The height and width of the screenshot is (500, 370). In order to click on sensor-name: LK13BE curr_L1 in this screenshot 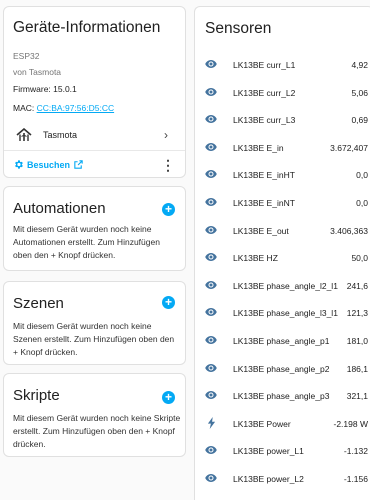, I will do `click(264, 65)`.